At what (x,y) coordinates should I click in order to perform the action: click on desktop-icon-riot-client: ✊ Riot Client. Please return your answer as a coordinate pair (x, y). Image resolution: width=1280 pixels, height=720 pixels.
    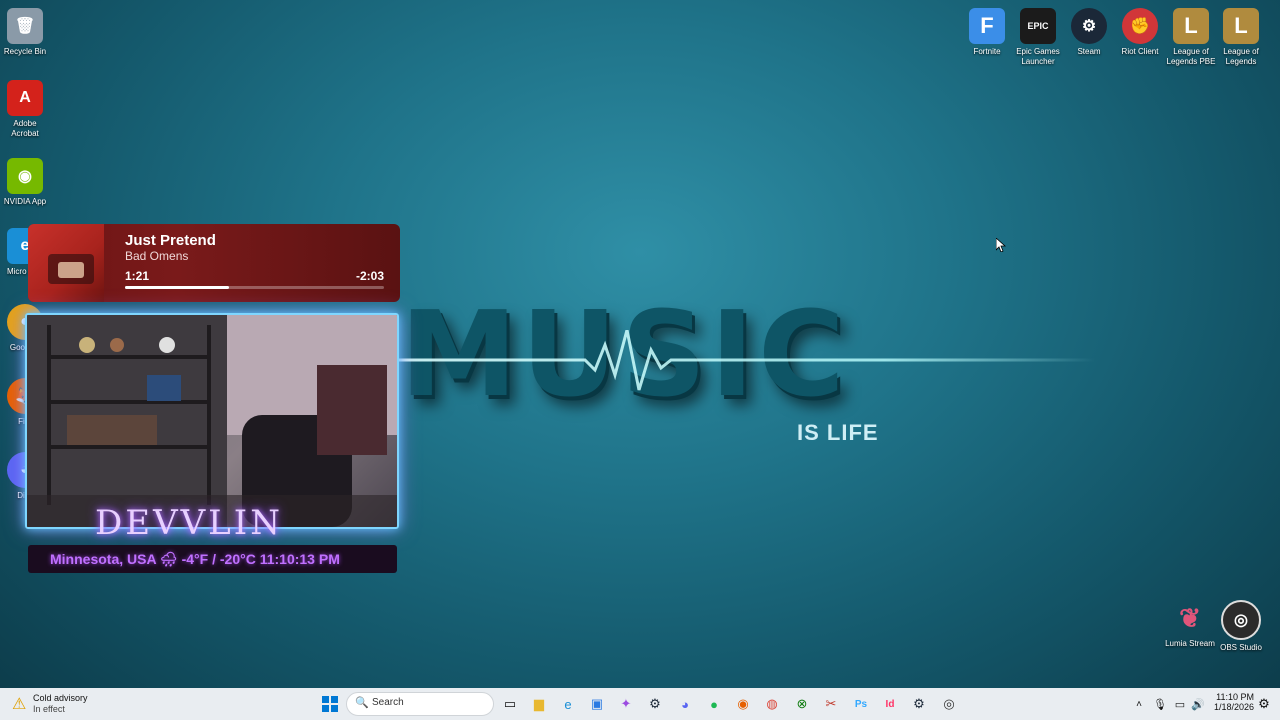
    Looking at the image, I should click on (1140, 32).